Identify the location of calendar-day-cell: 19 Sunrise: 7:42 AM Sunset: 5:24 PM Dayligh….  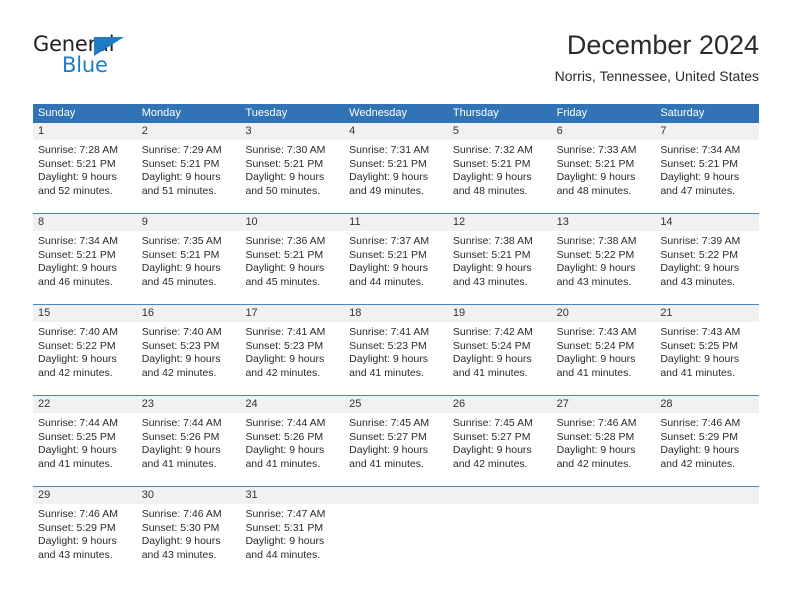
(499, 350).